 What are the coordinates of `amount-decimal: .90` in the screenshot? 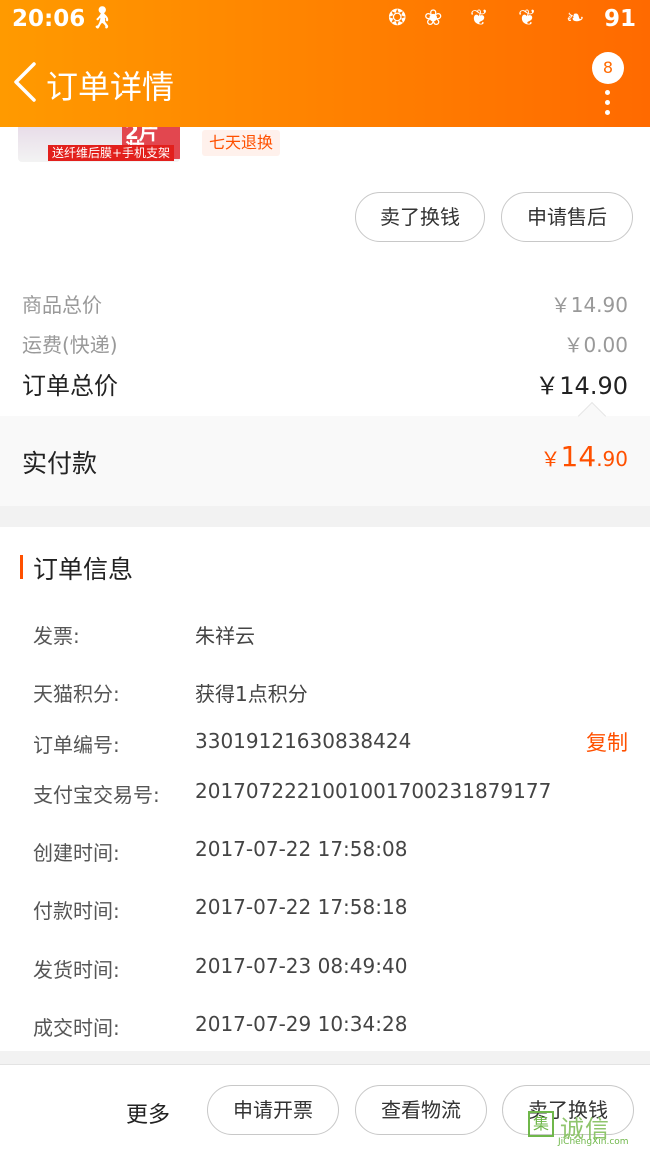 It's located at (612, 459).